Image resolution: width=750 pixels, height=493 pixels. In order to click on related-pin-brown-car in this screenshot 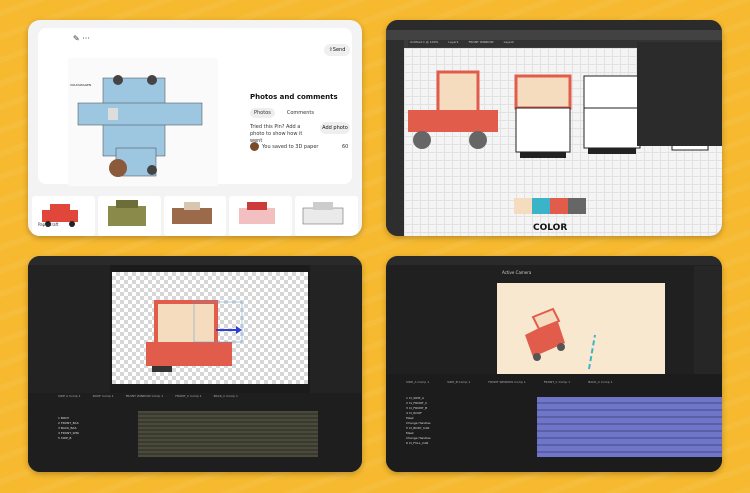, I will do `click(195, 216)`.